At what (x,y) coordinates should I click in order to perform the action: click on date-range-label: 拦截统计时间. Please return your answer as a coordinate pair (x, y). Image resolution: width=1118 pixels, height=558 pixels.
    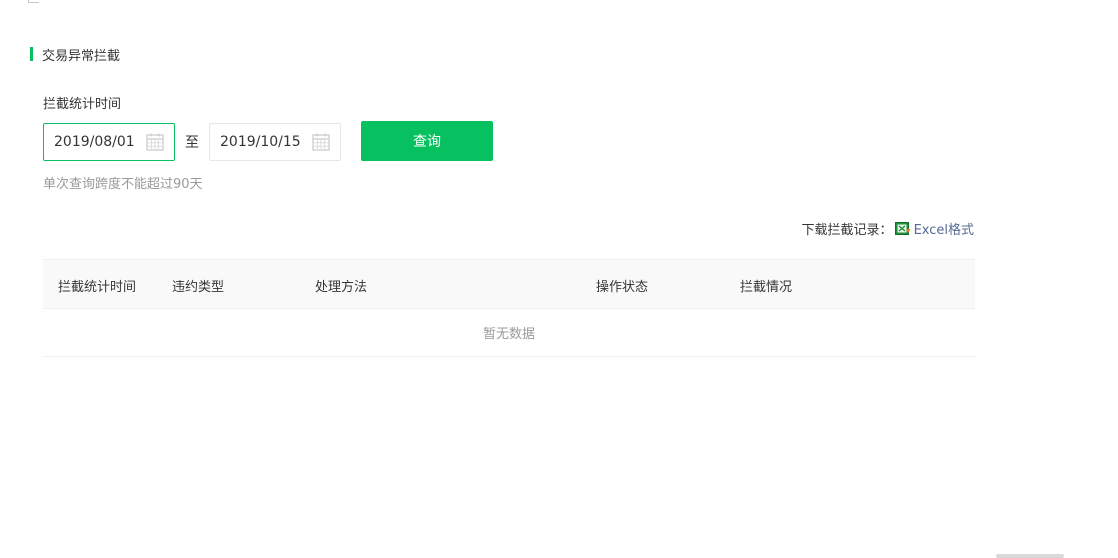
    Looking at the image, I should click on (82, 104).